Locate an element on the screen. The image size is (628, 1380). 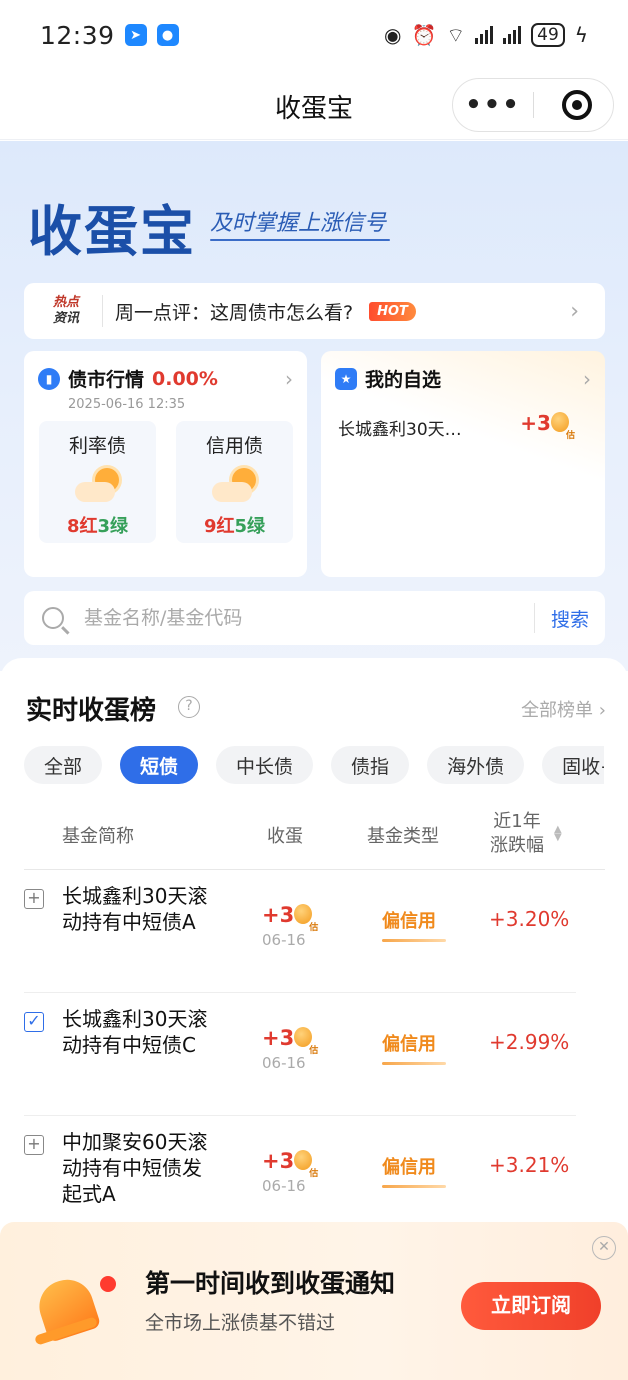
battery-indicator: 49 is located at coordinates (548, 35).